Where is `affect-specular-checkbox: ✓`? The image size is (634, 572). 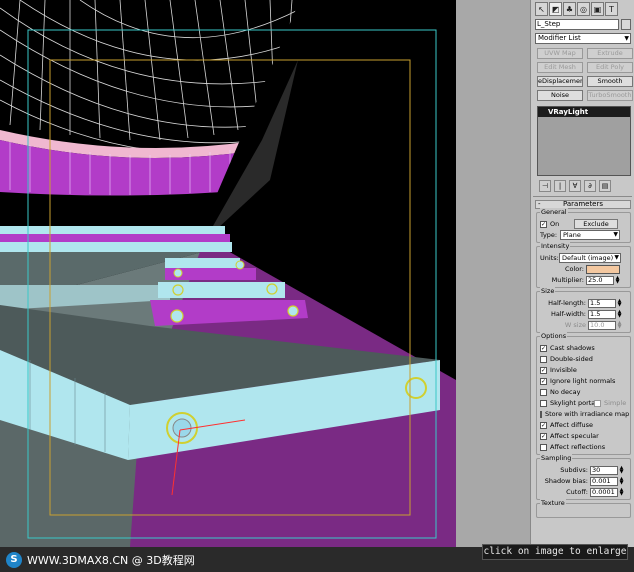
affect-specular-checkbox: ✓ is located at coordinates (543, 436).